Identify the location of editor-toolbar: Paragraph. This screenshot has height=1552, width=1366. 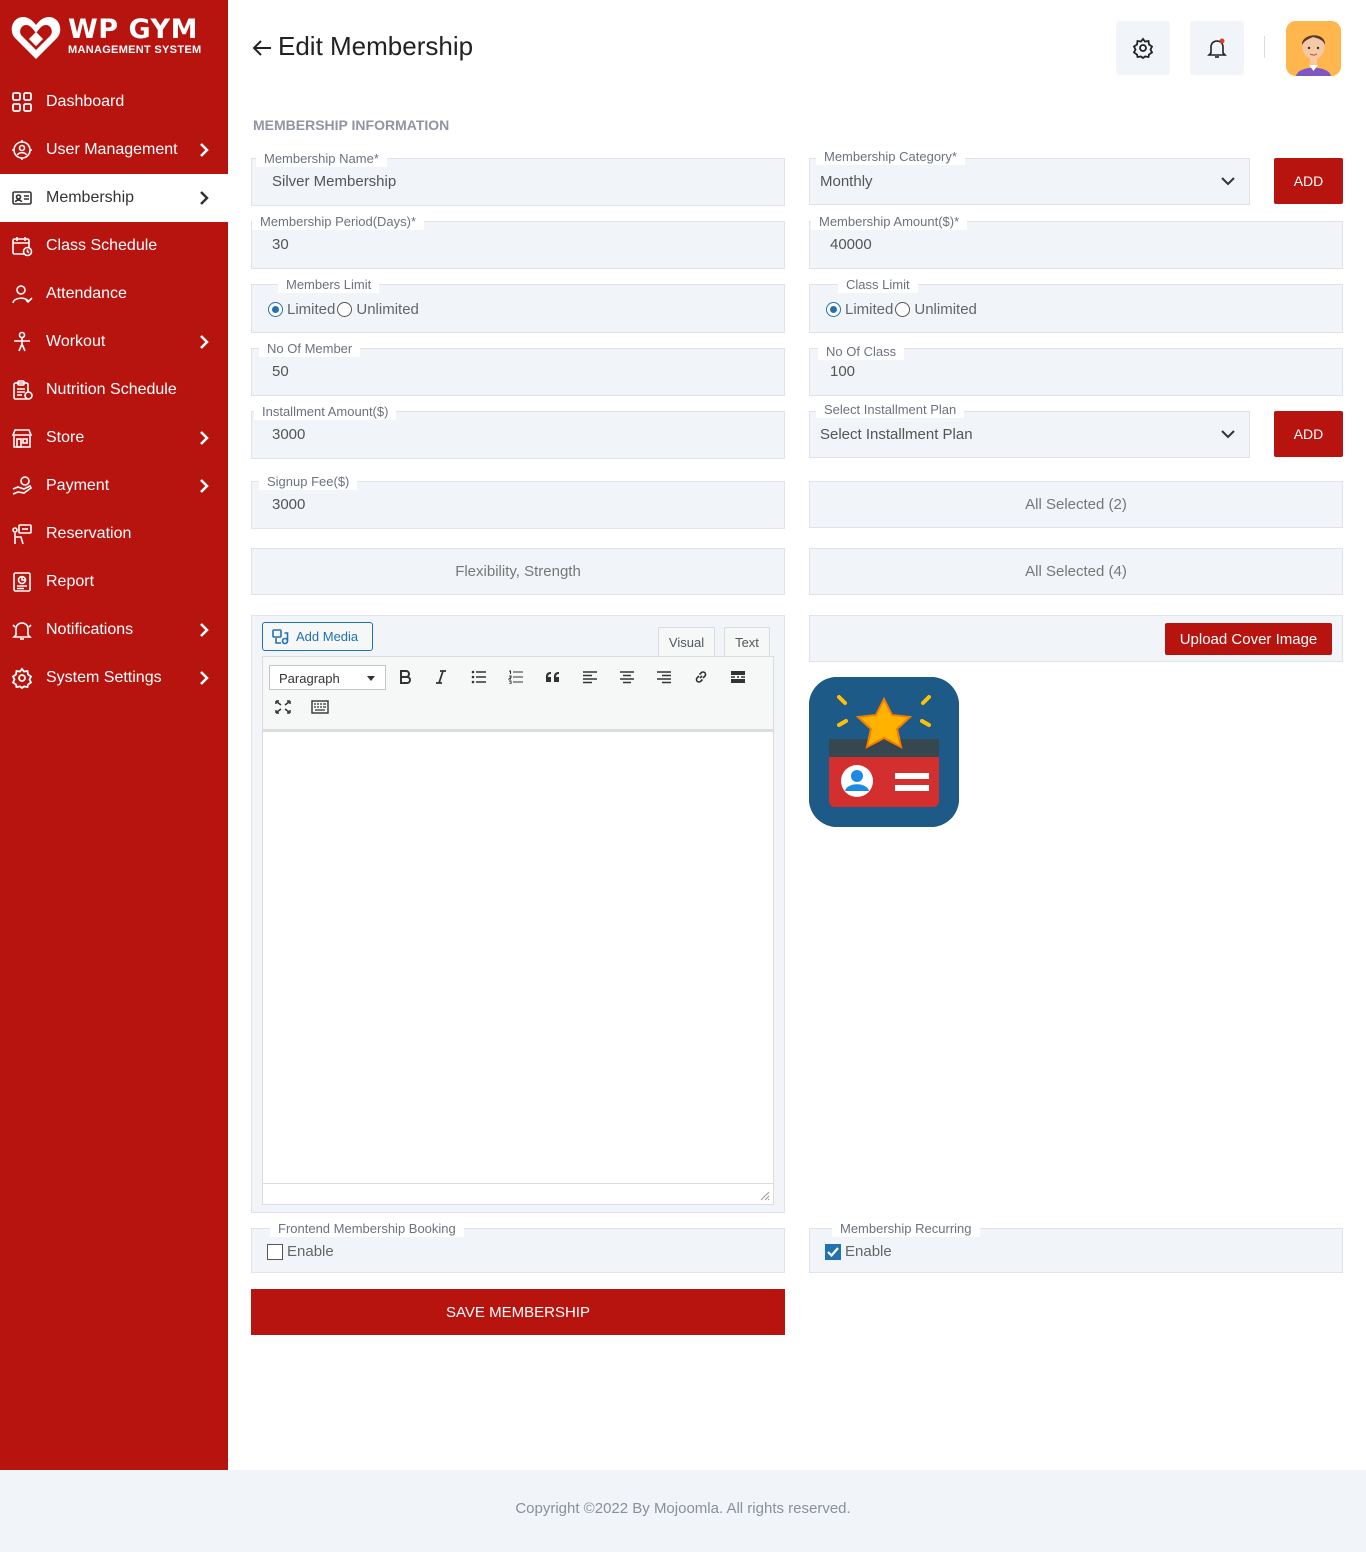
(518, 693).